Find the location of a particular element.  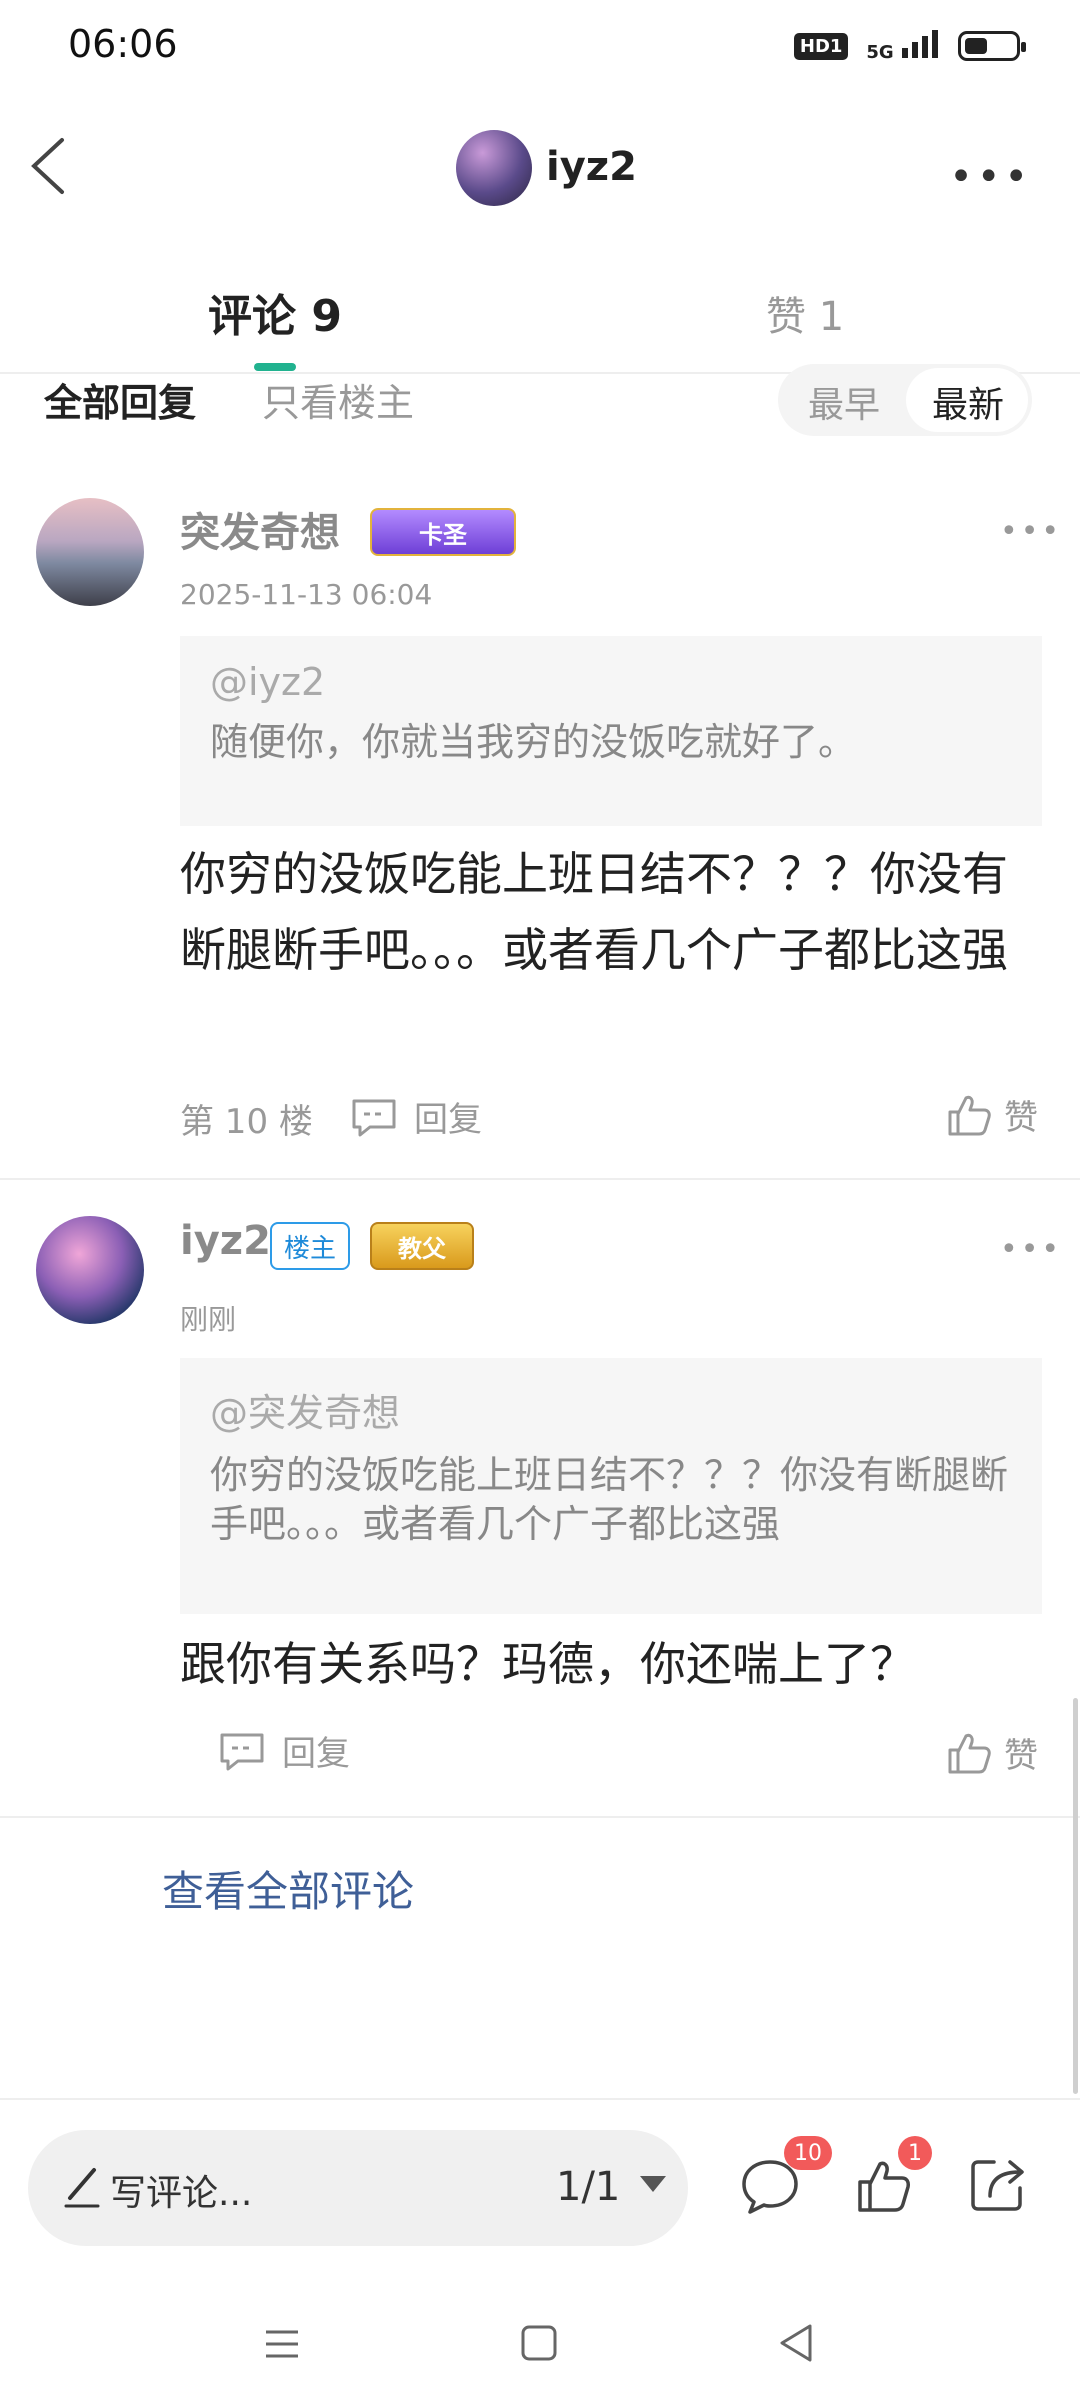

signal-icon is located at coordinates (920, 44).